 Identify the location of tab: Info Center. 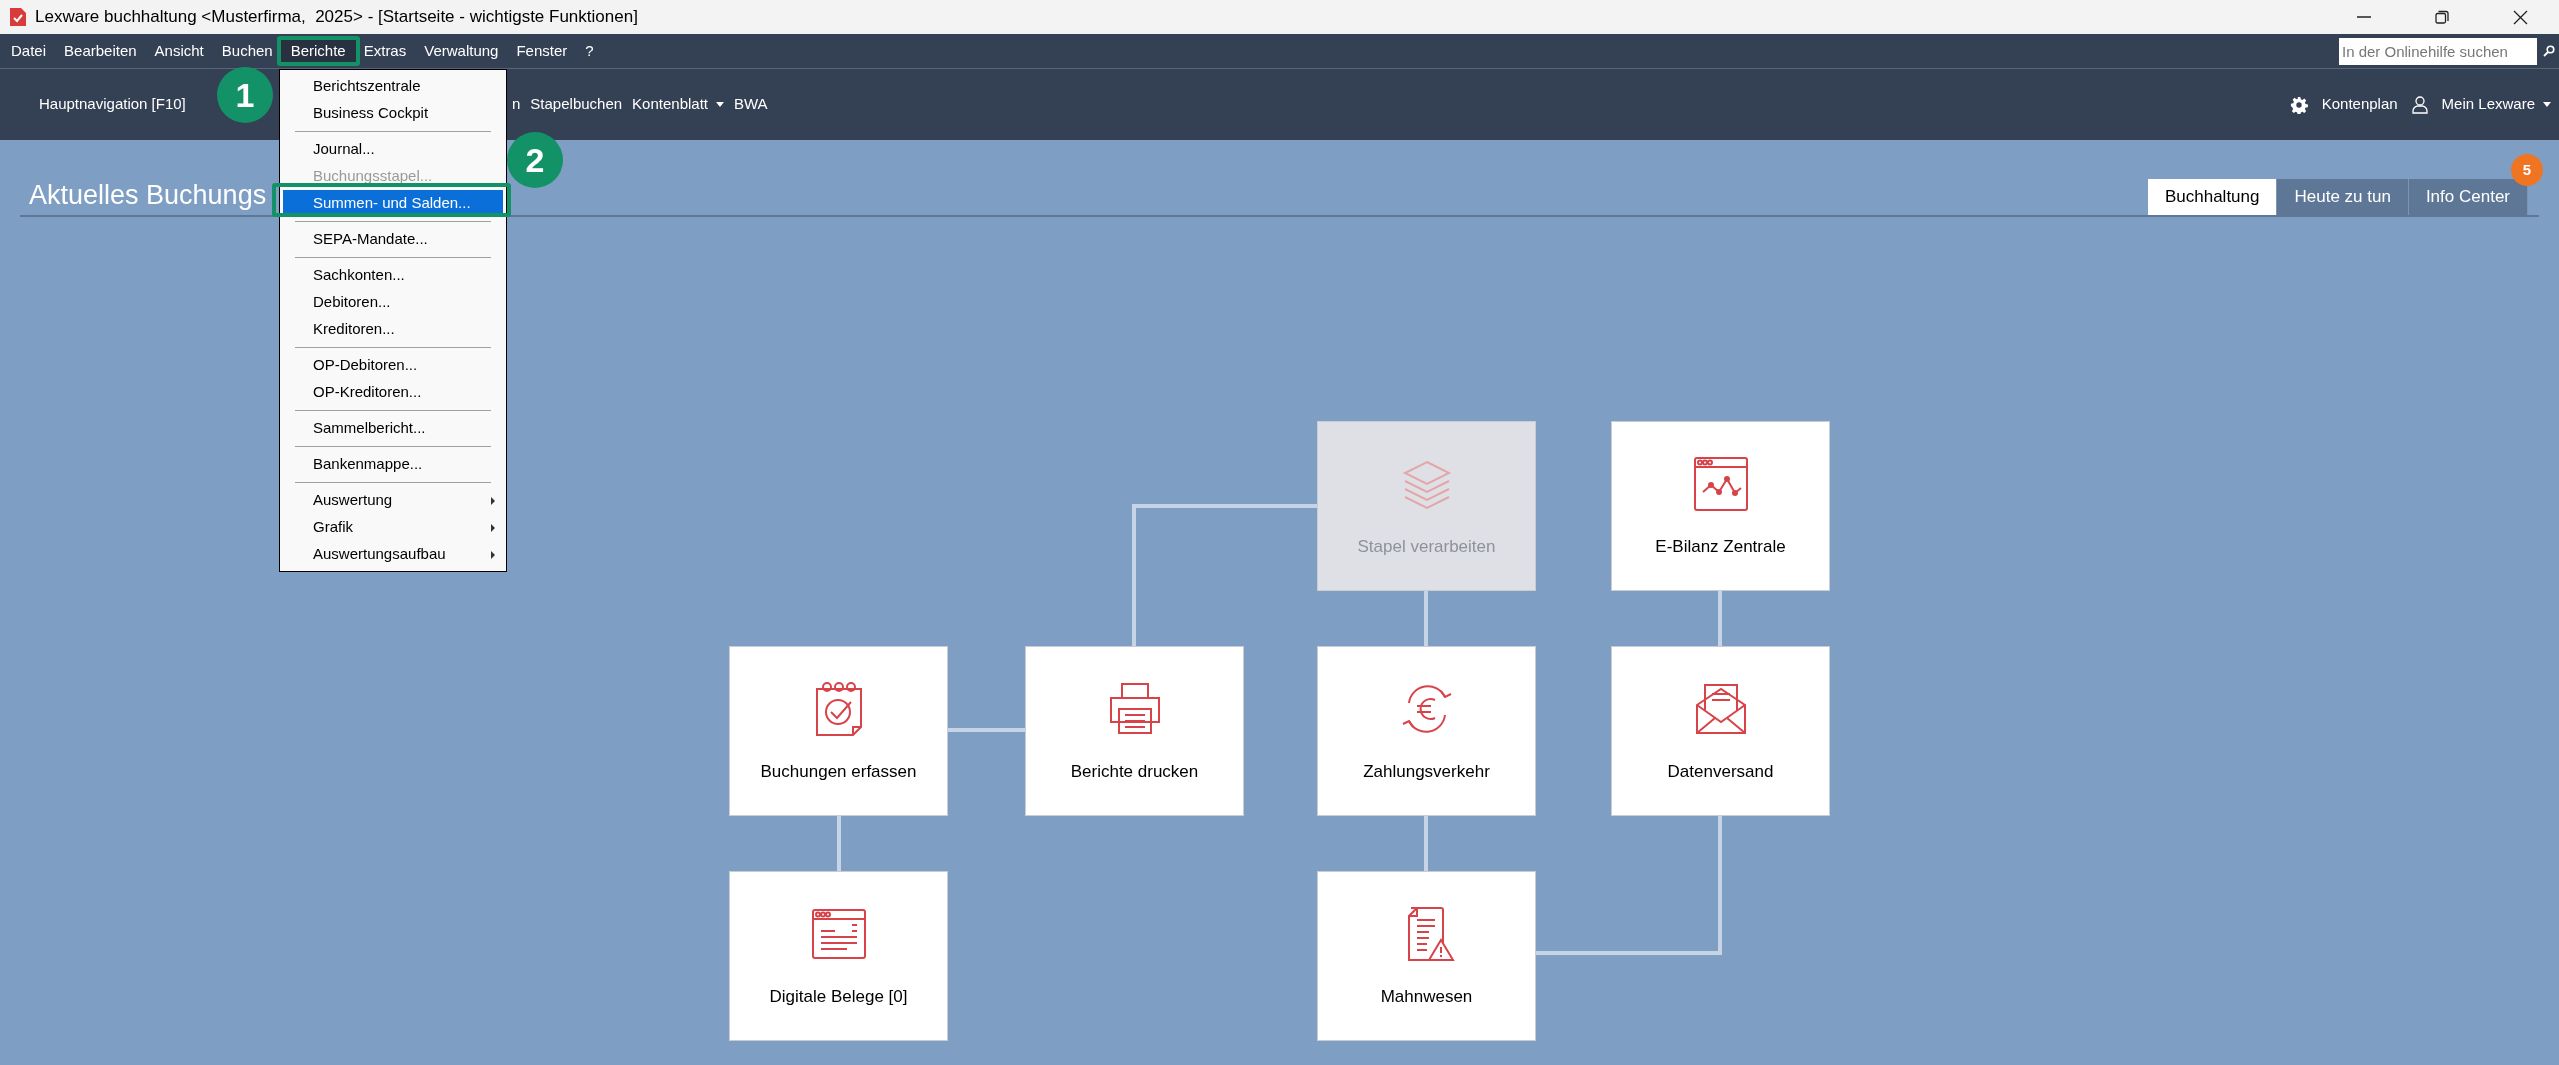
(2468, 197).